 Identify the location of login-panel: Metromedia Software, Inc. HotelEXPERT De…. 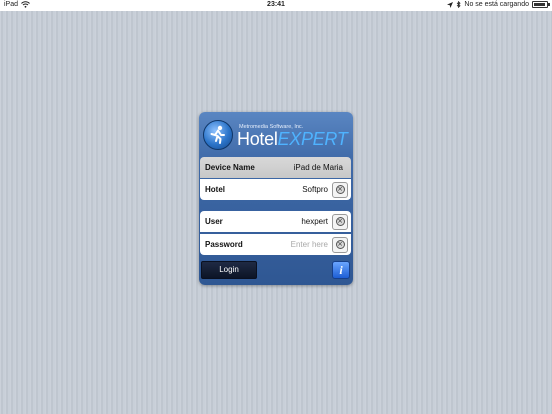
(276, 198).